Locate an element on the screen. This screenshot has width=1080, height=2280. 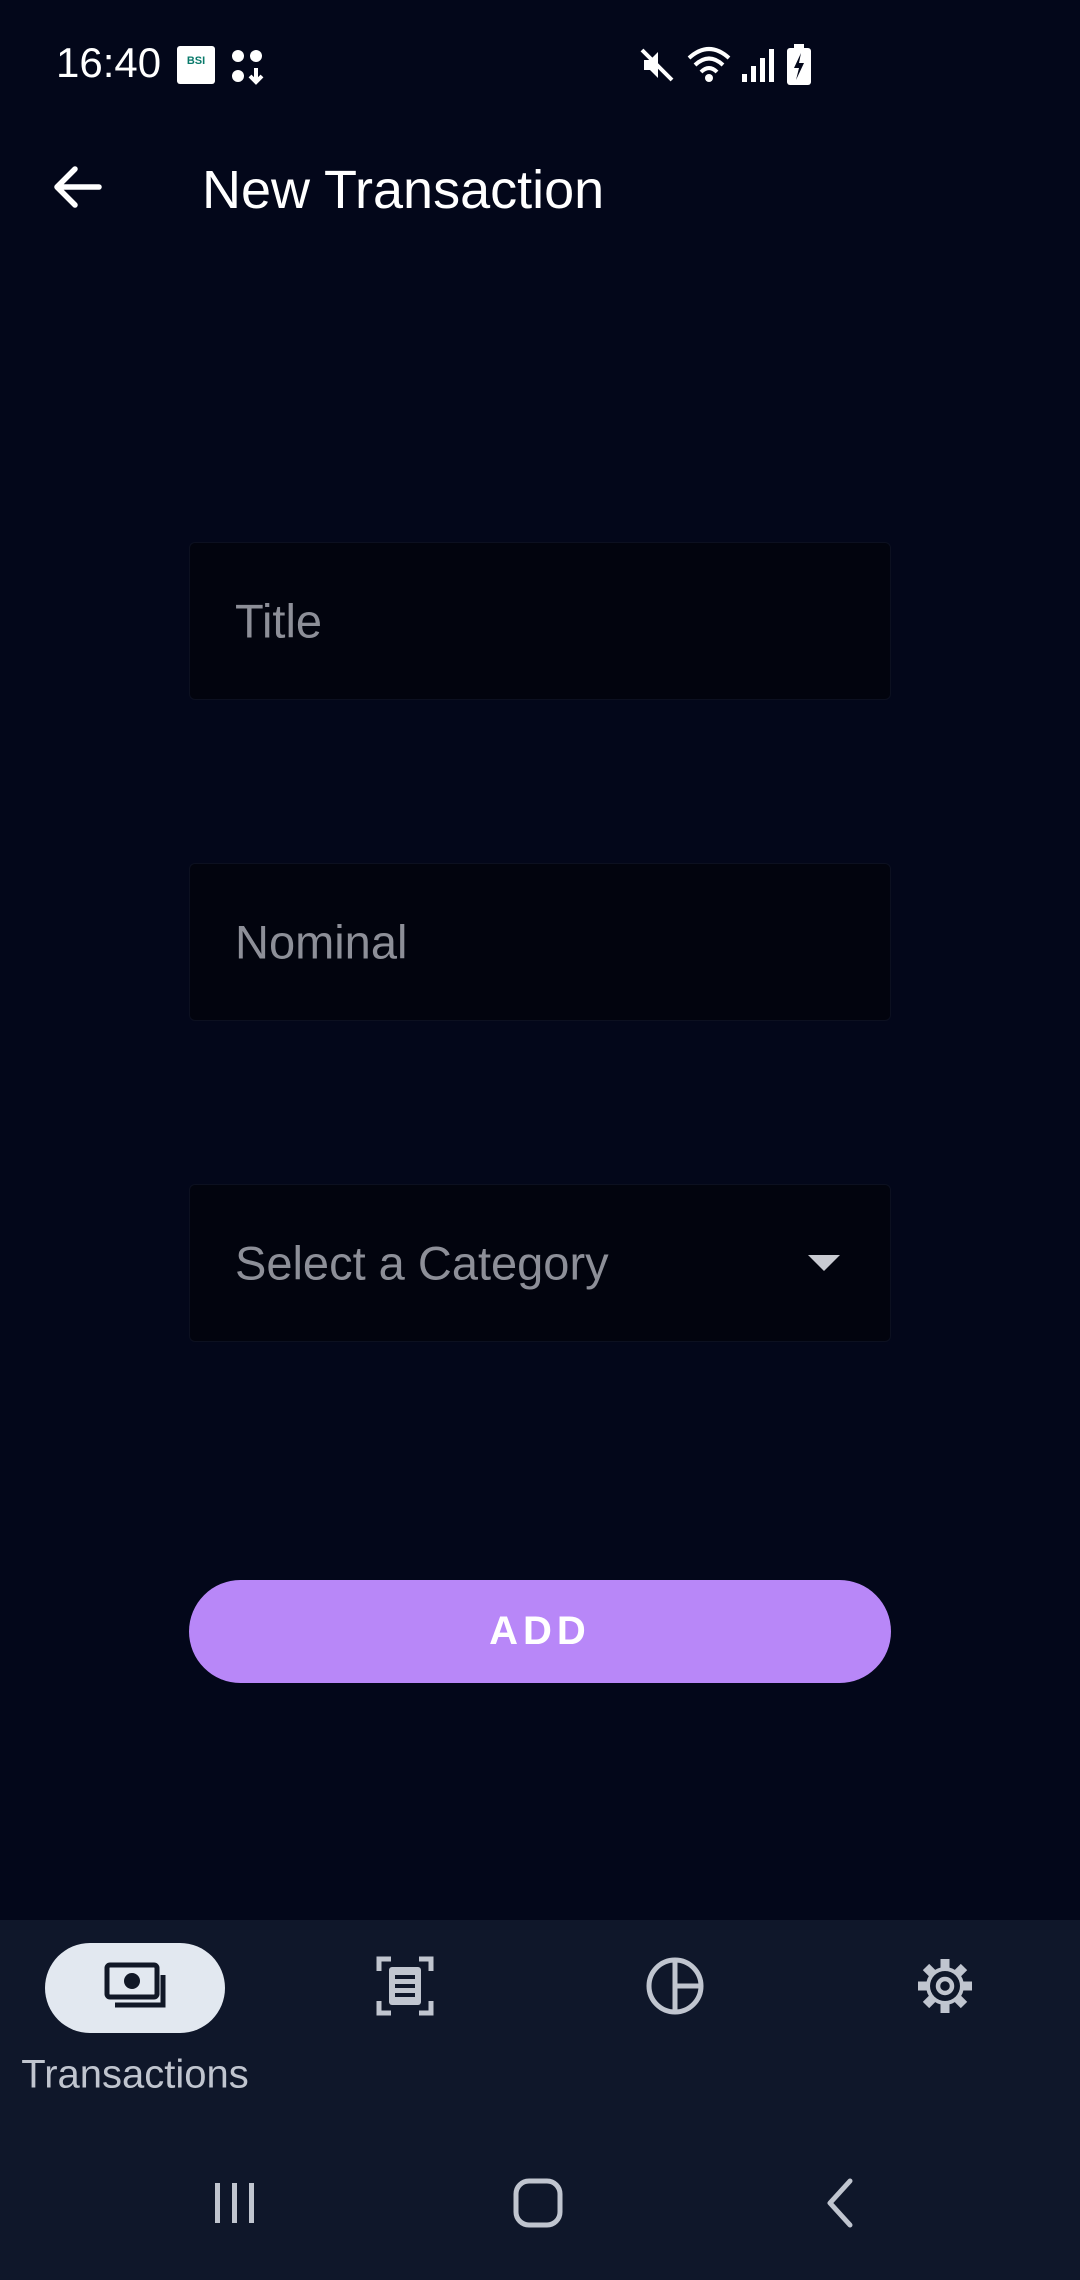
money-icon is located at coordinates (135, 1988).